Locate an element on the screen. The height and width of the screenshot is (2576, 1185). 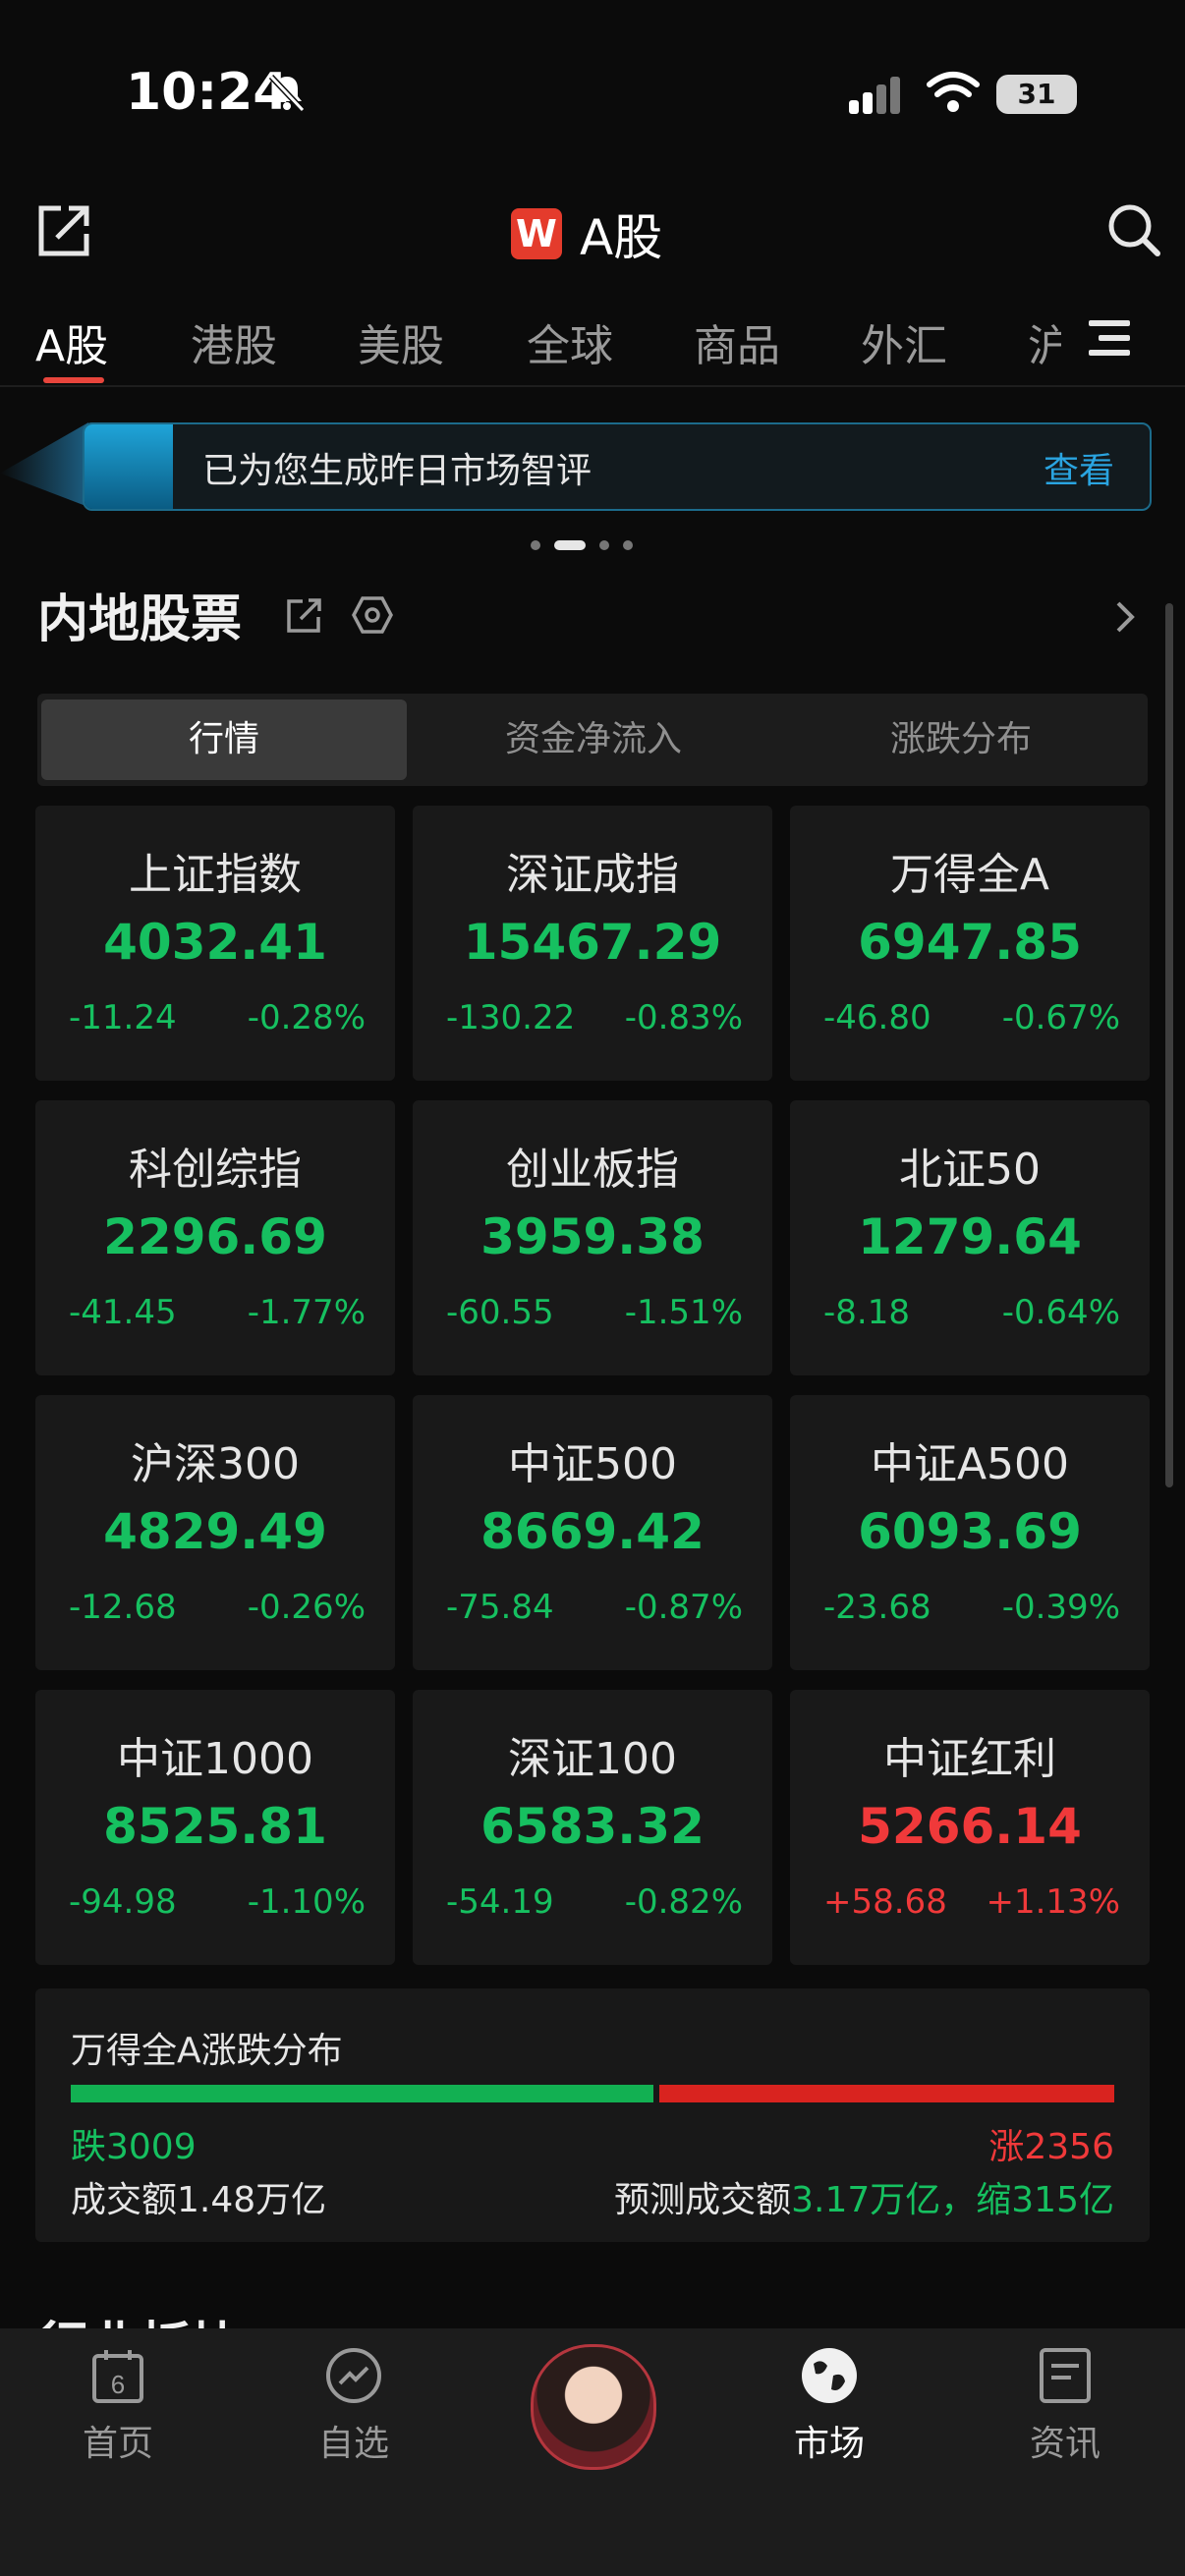
forecast-turnover: 预测成交额3.17万亿，缩315亿 is located at coordinates (864, 2196).